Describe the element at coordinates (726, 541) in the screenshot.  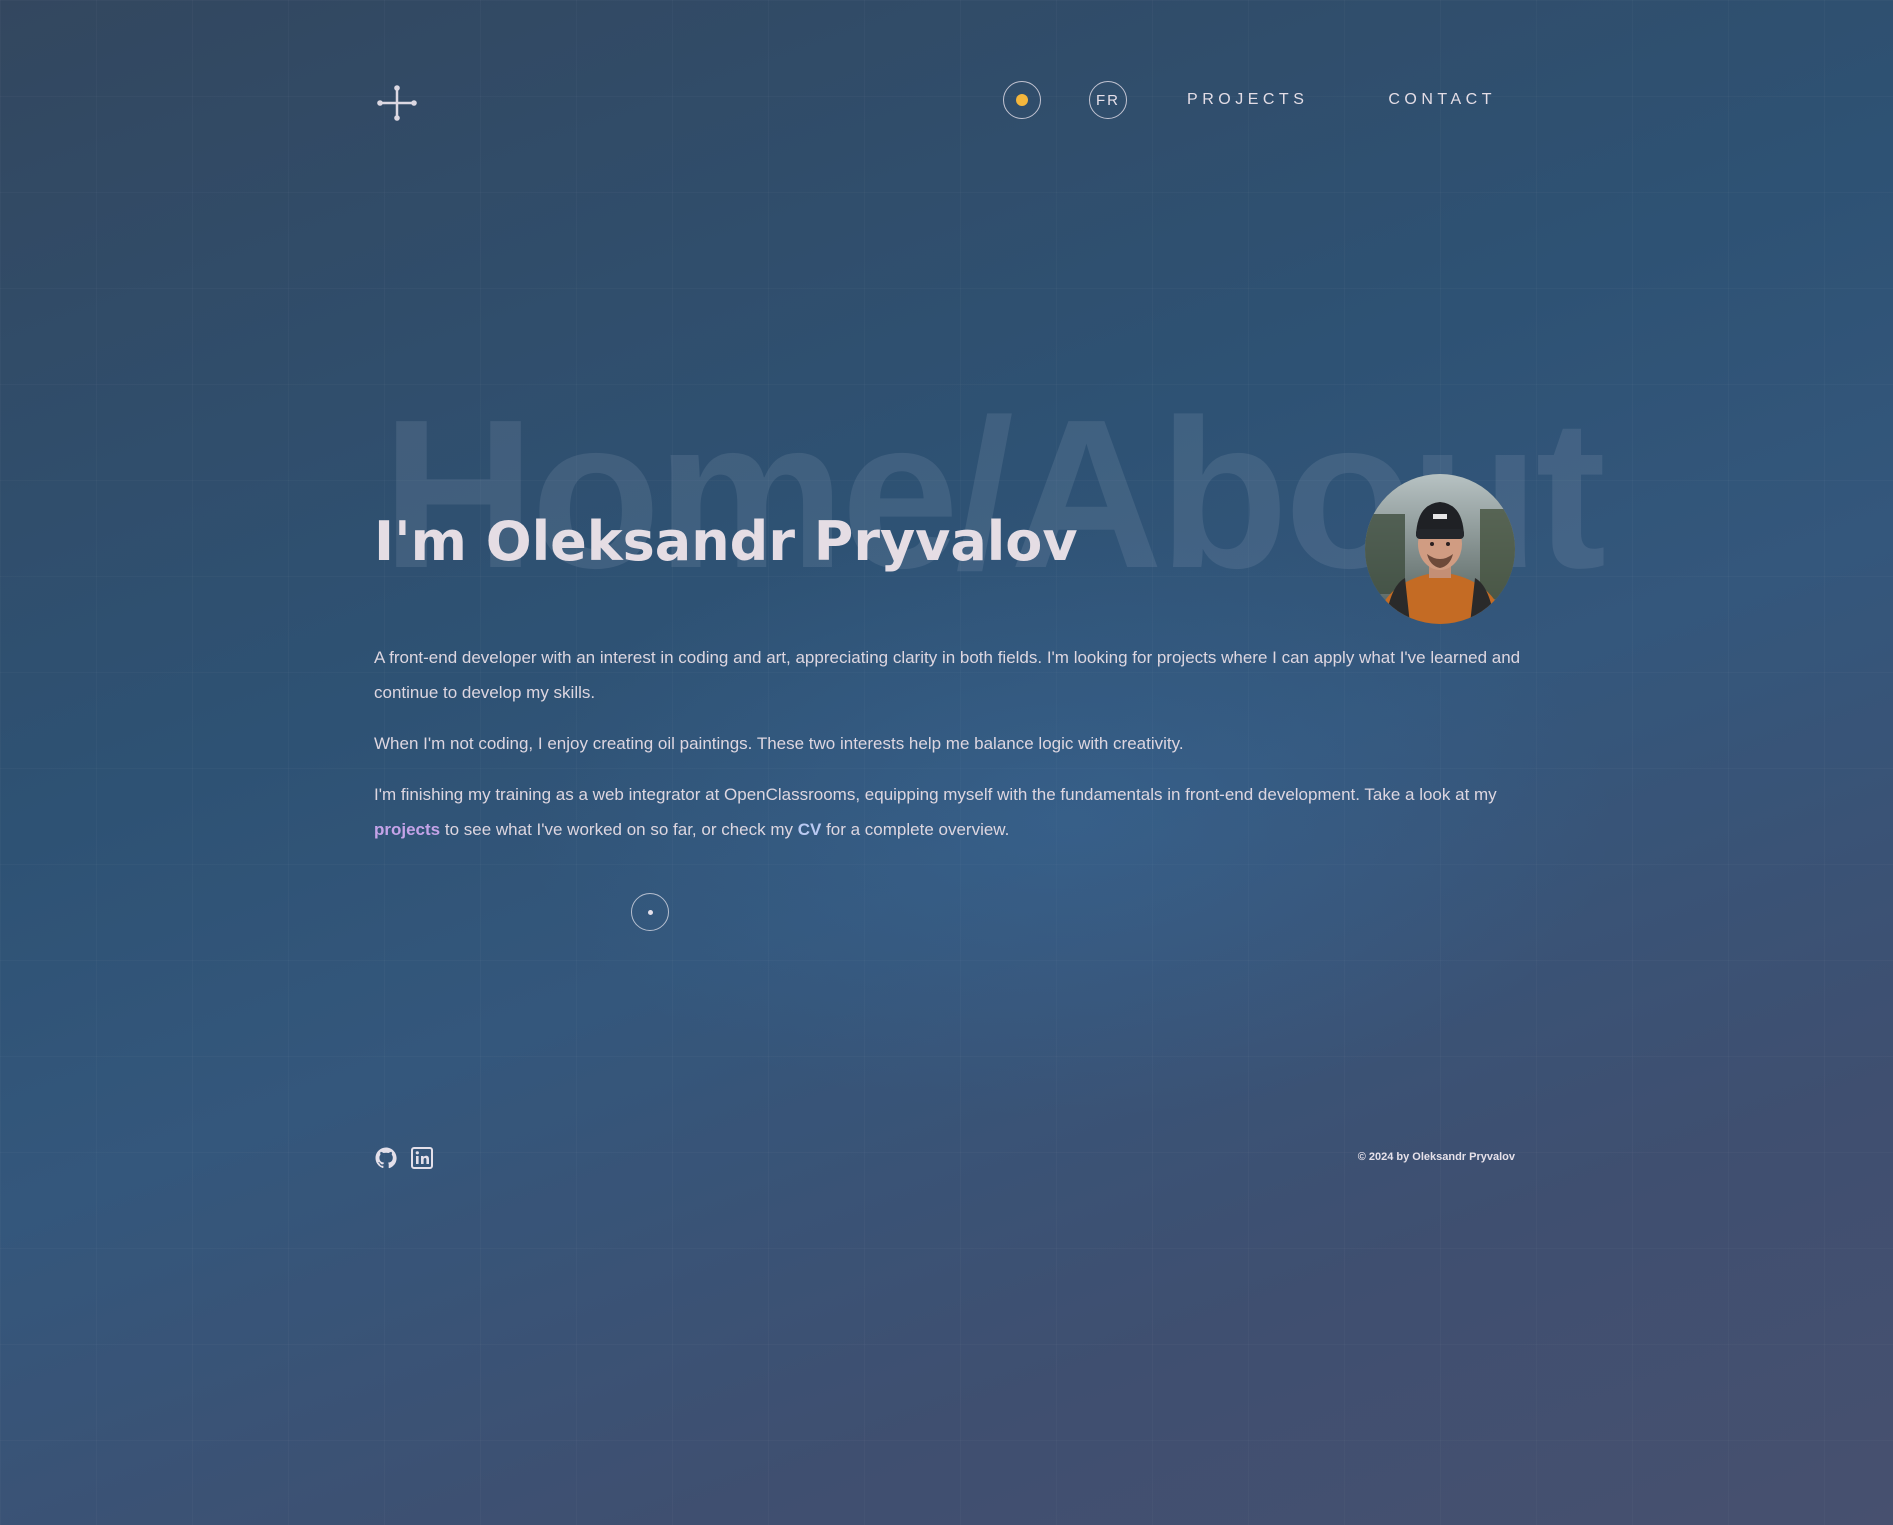
I see `page-title: I'm Oleksandr Pryvalov` at that location.